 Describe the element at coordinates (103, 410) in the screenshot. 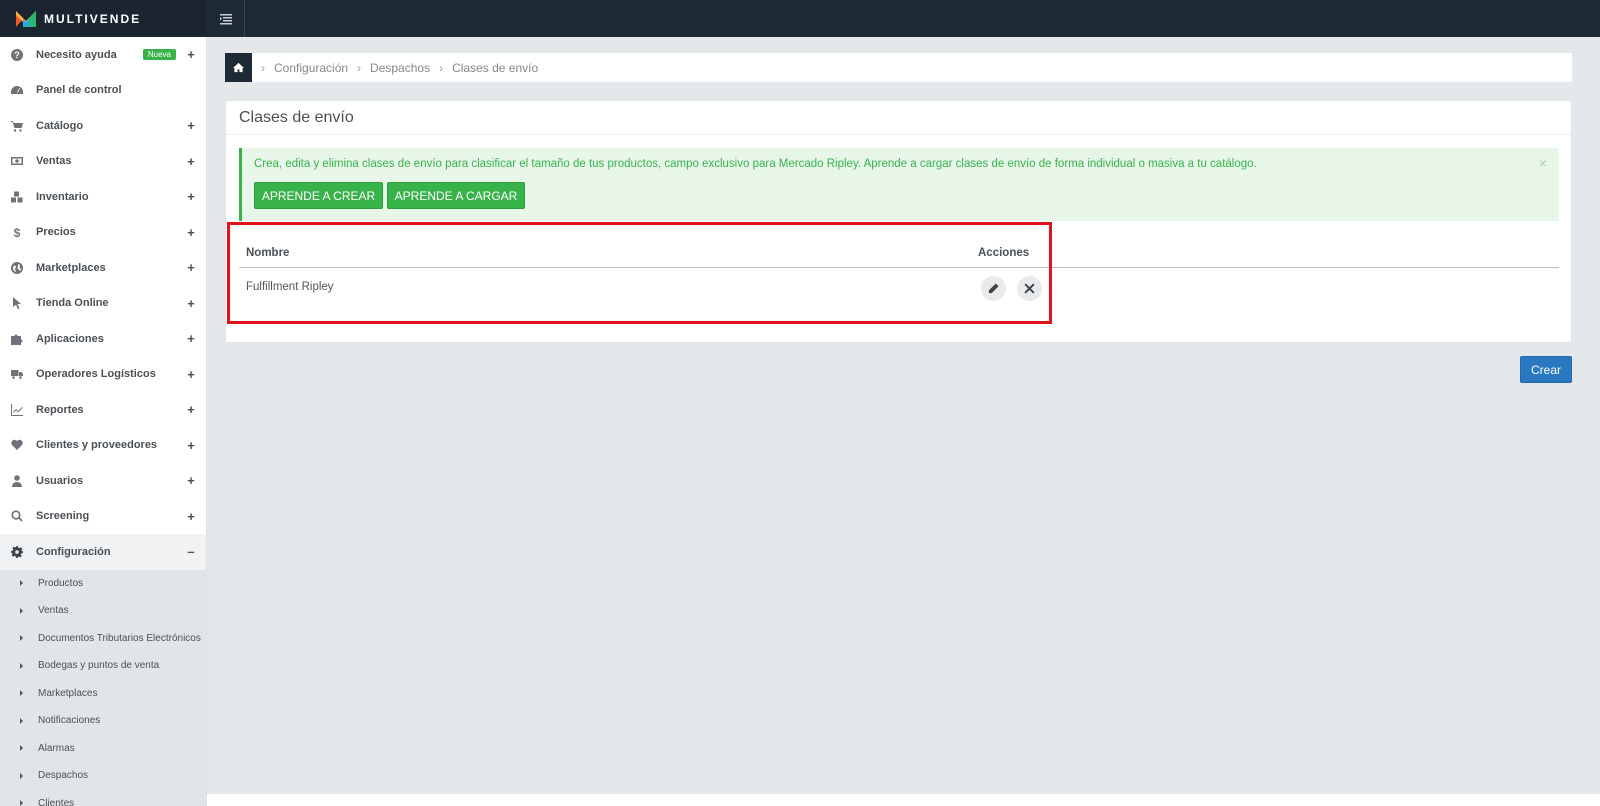

I see `sidebar-item-reports: Reportes +` at that location.